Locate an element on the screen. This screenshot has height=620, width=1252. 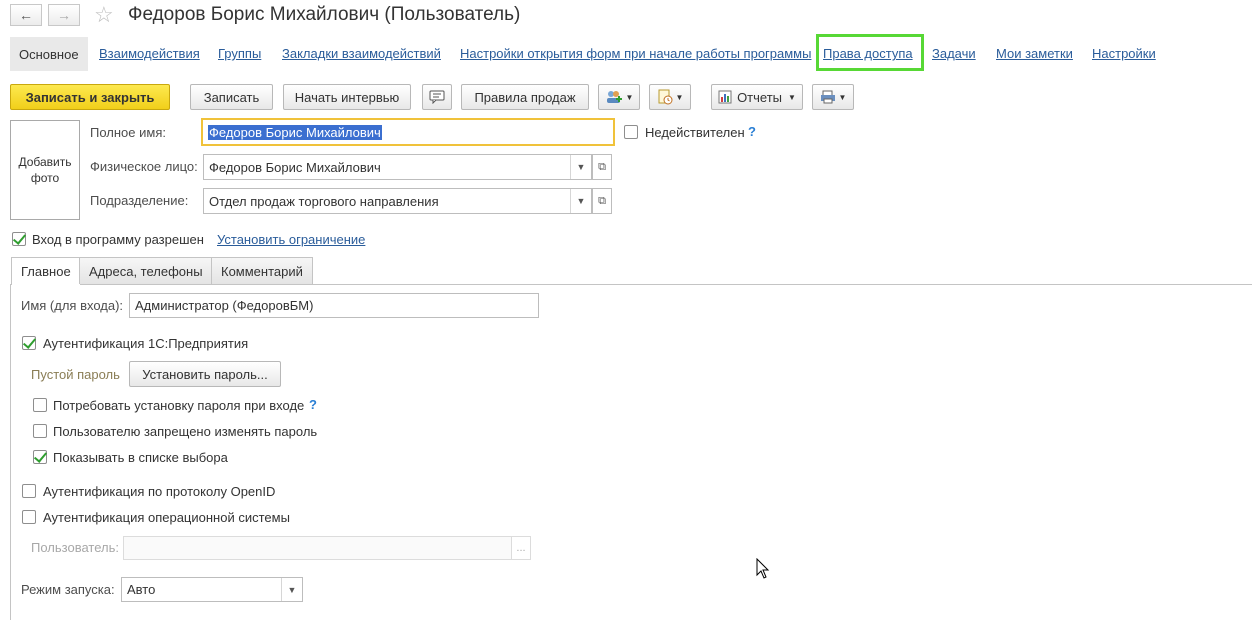
login-name-input: Администратор (ФедоровБМ) is located at coordinates (334, 305).